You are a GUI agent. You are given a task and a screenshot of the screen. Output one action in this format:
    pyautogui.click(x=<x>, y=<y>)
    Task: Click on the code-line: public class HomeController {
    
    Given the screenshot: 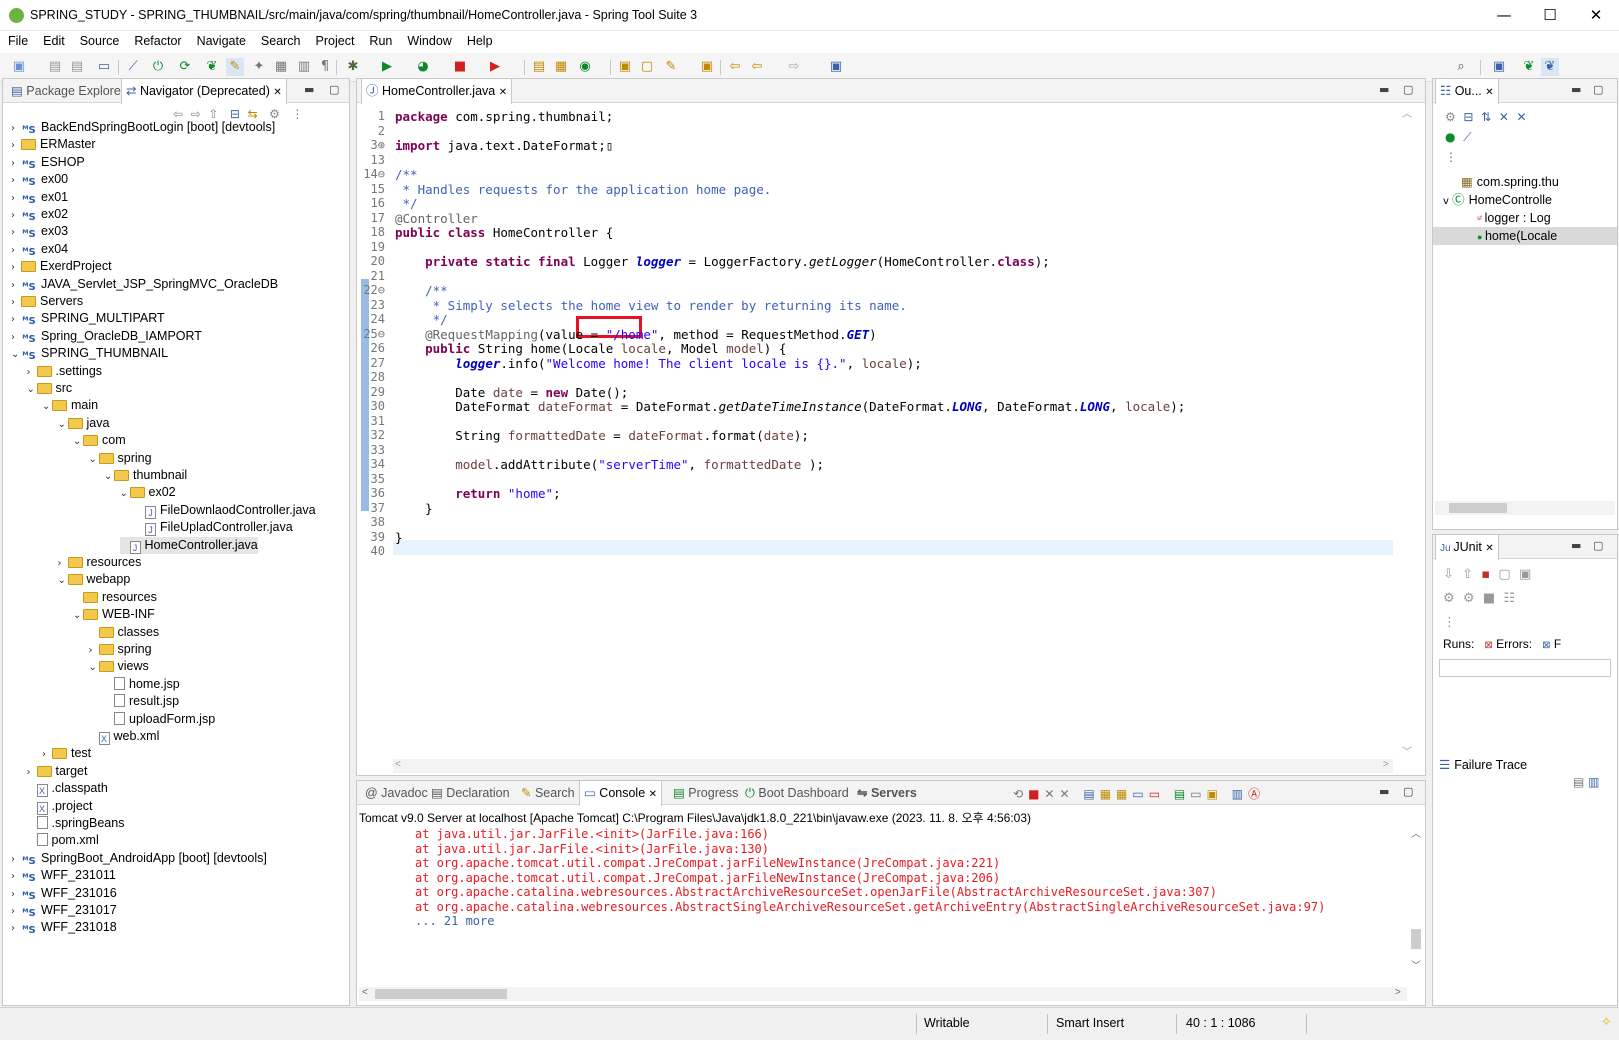 What is the action you would take?
    pyautogui.click(x=504, y=232)
    